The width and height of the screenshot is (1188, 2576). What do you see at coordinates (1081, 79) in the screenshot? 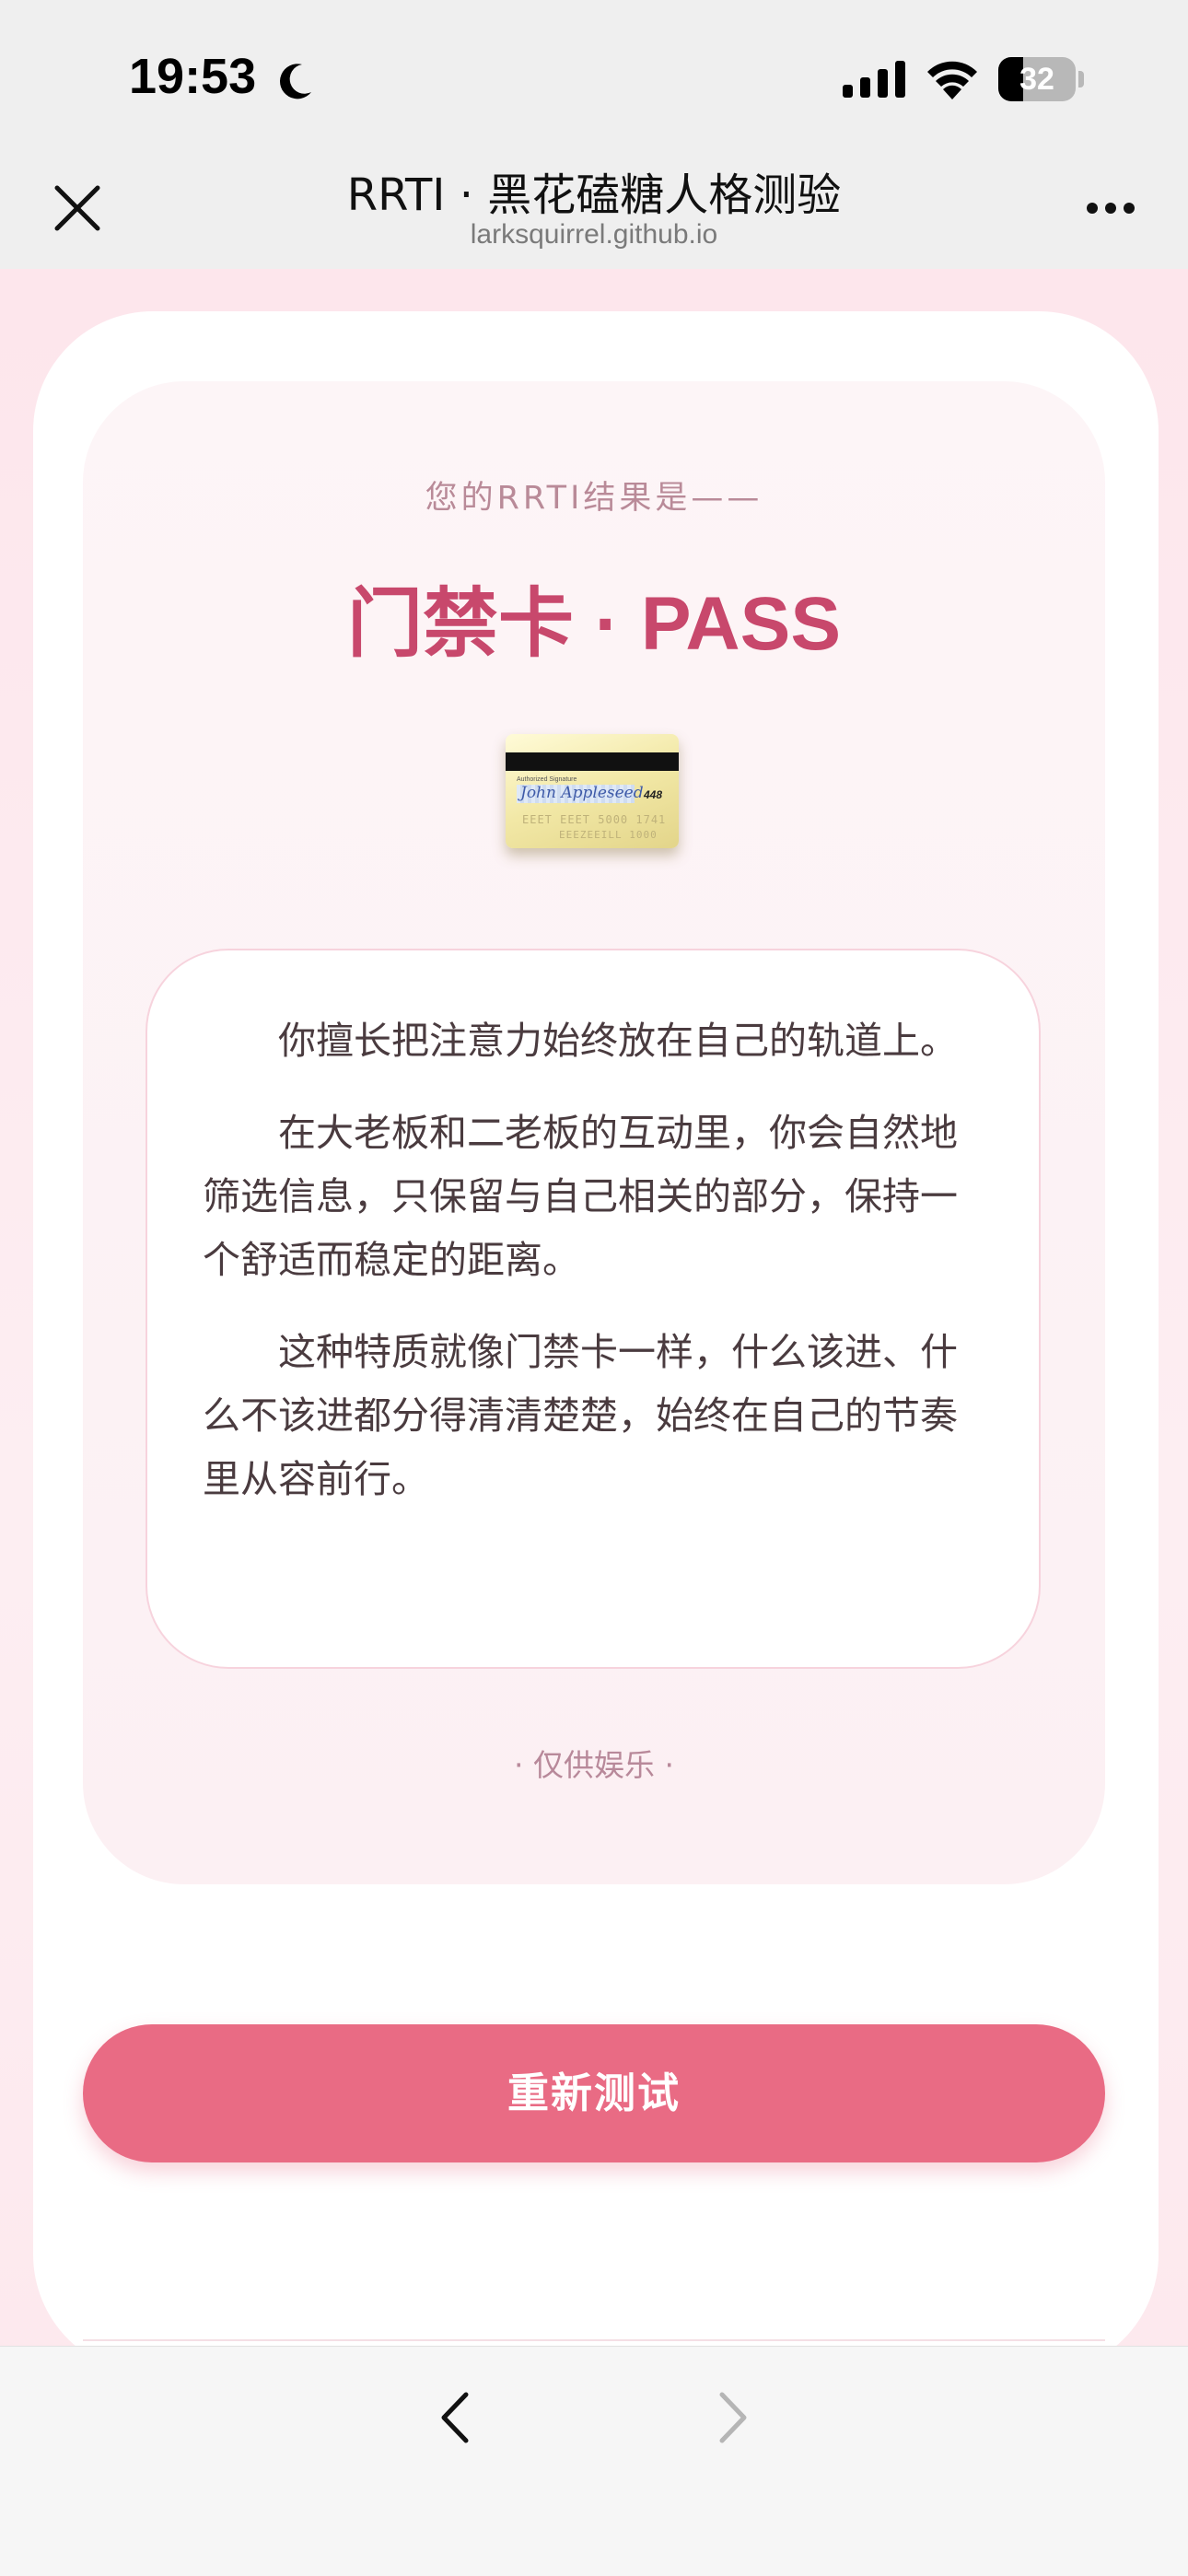
I see `battery-cap` at bounding box center [1081, 79].